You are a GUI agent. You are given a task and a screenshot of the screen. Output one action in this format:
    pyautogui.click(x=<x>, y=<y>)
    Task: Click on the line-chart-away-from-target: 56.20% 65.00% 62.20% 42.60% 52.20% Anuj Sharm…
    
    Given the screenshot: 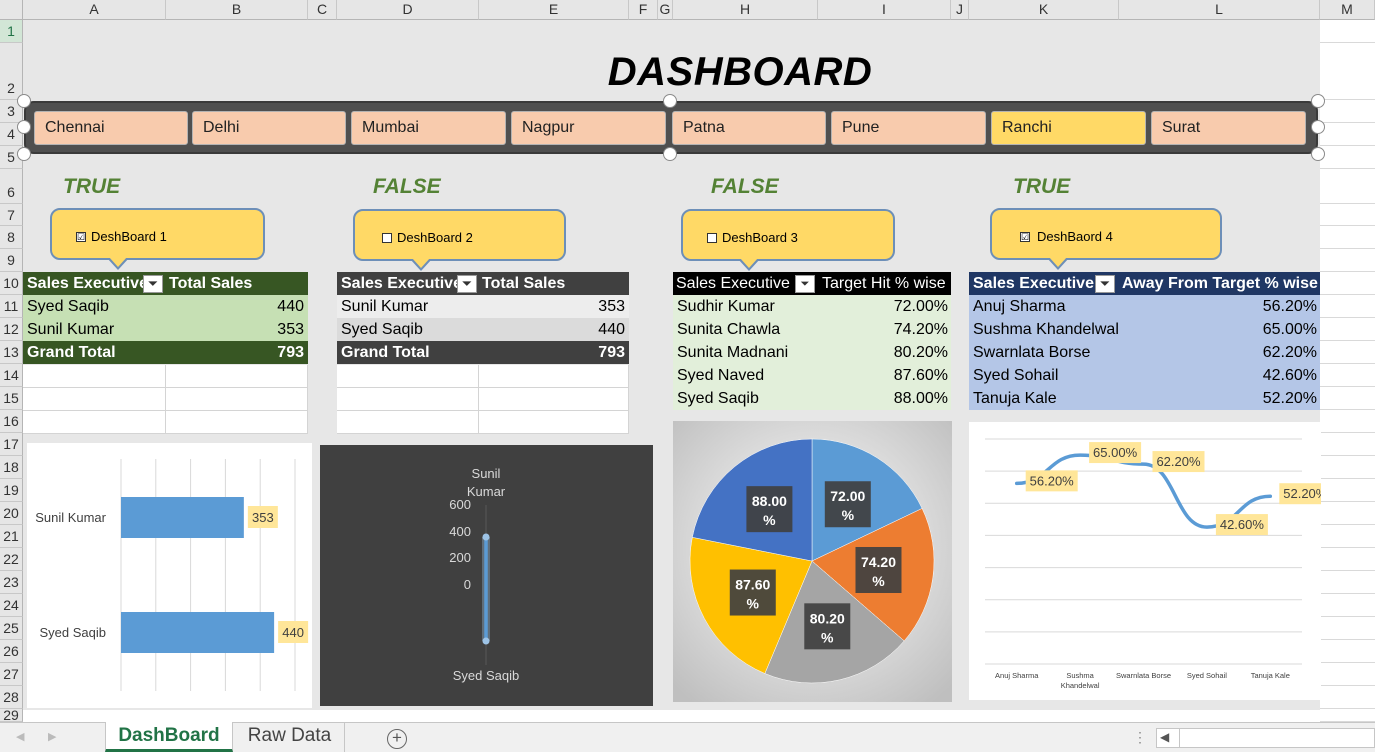 What is the action you would take?
    pyautogui.click(x=1145, y=561)
    